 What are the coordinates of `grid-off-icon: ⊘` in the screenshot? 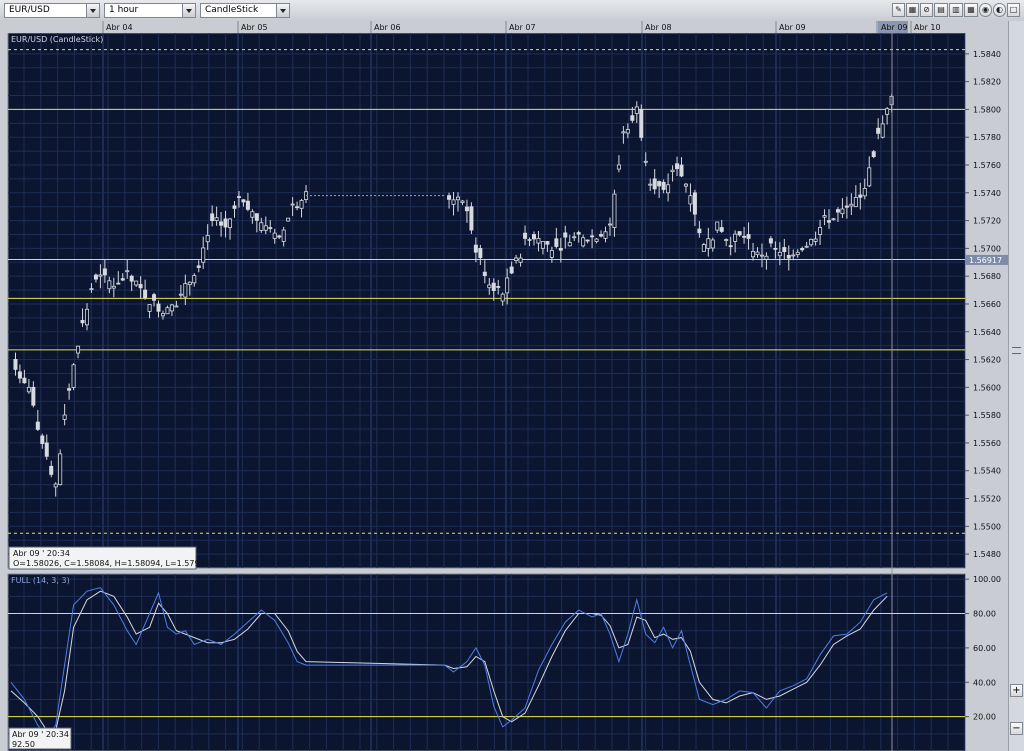 It's located at (926, 10).